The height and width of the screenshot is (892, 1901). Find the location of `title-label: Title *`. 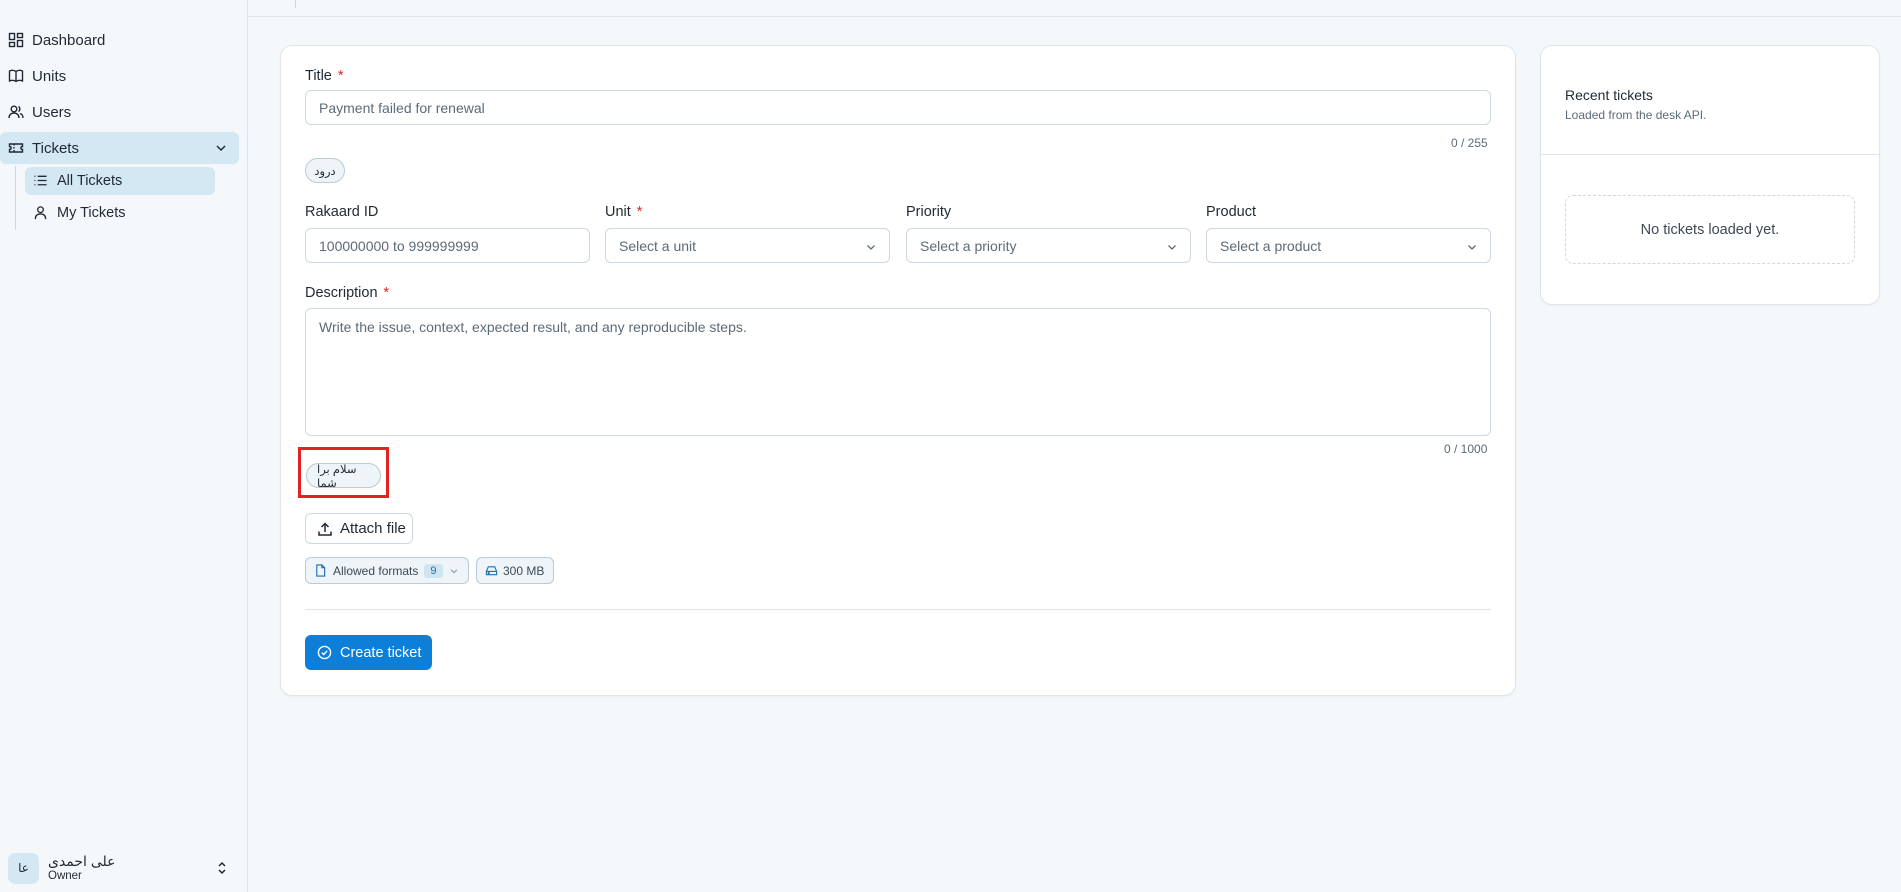

title-label: Title * is located at coordinates (324, 76).